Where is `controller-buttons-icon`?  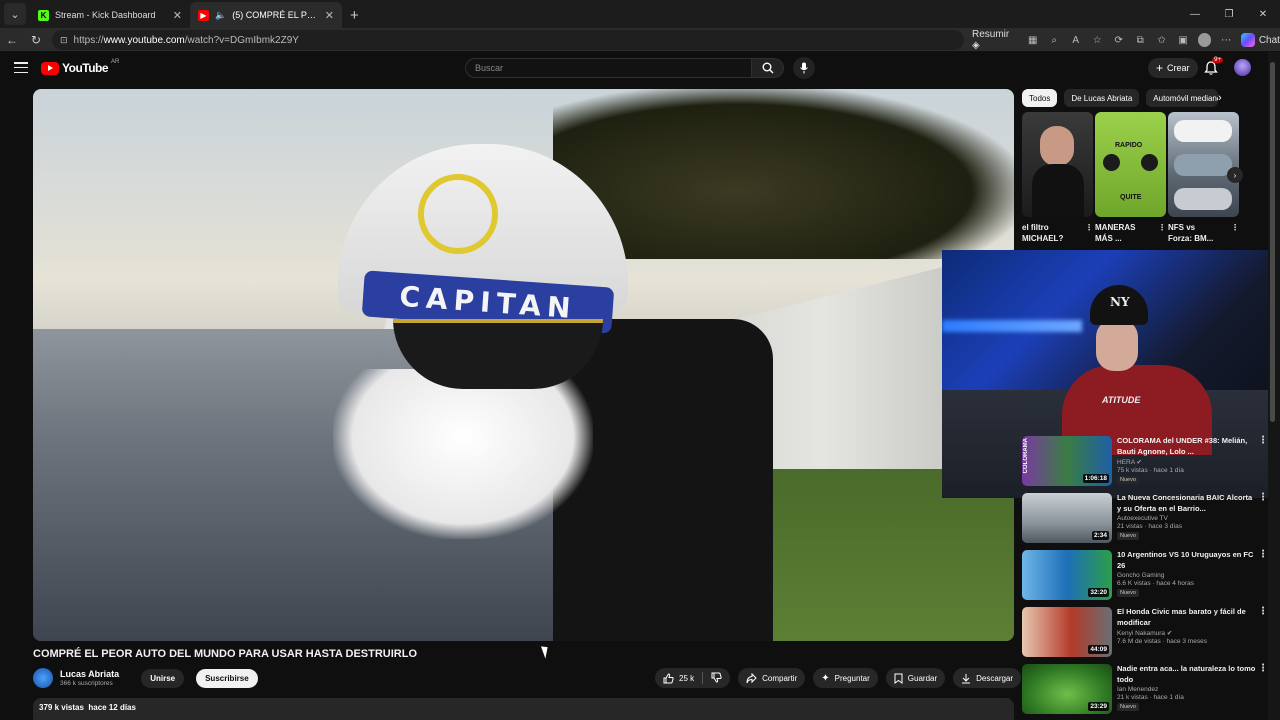 controller-buttons-icon is located at coordinates (1130, 163).